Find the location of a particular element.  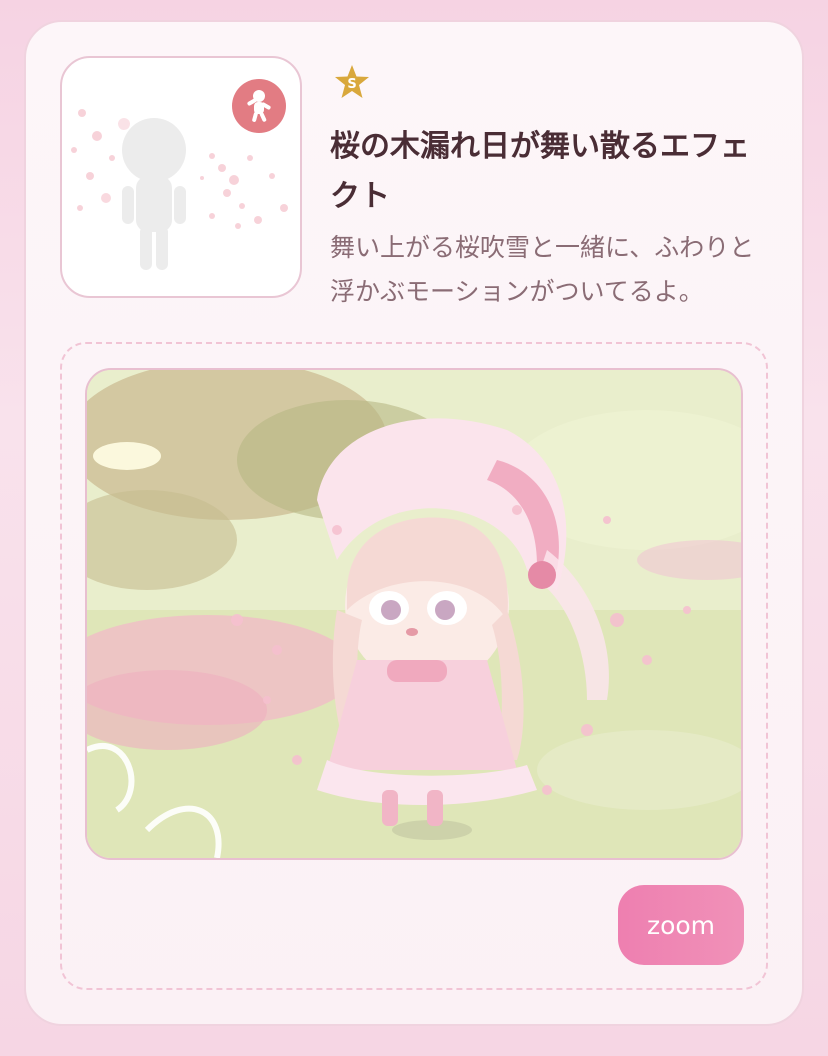

item-title: 桜の木漏れ日が舞い散るエフェクト is located at coordinates (540, 171).